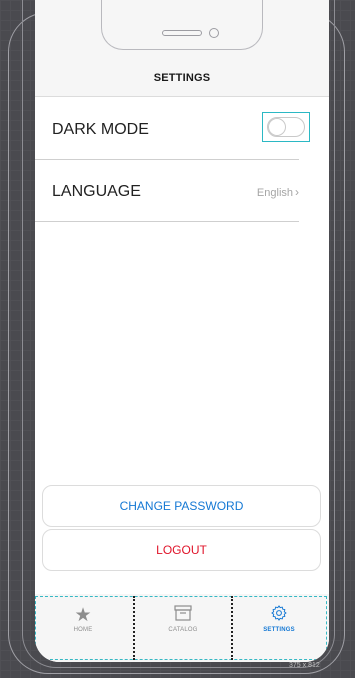 Image resolution: width=355 pixels, height=678 pixels. I want to click on tab-home: ★ HOME, so click(83, 628).